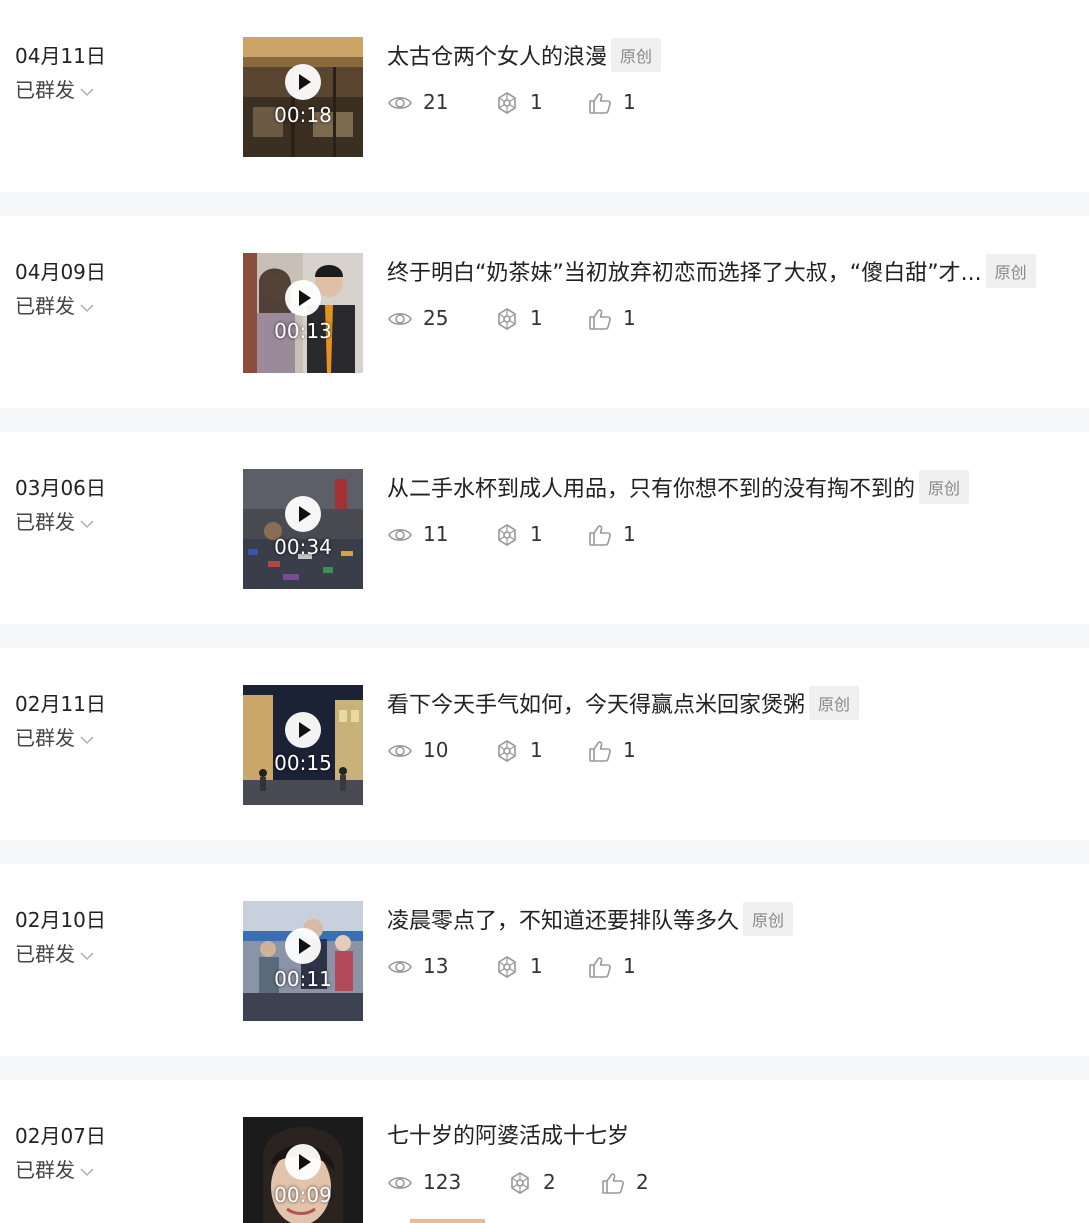  What do you see at coordinates (497, 55) in the screenshot?
I see `article-title: 太古仓两个女人的浪漫` at bounding box center [497, 55].